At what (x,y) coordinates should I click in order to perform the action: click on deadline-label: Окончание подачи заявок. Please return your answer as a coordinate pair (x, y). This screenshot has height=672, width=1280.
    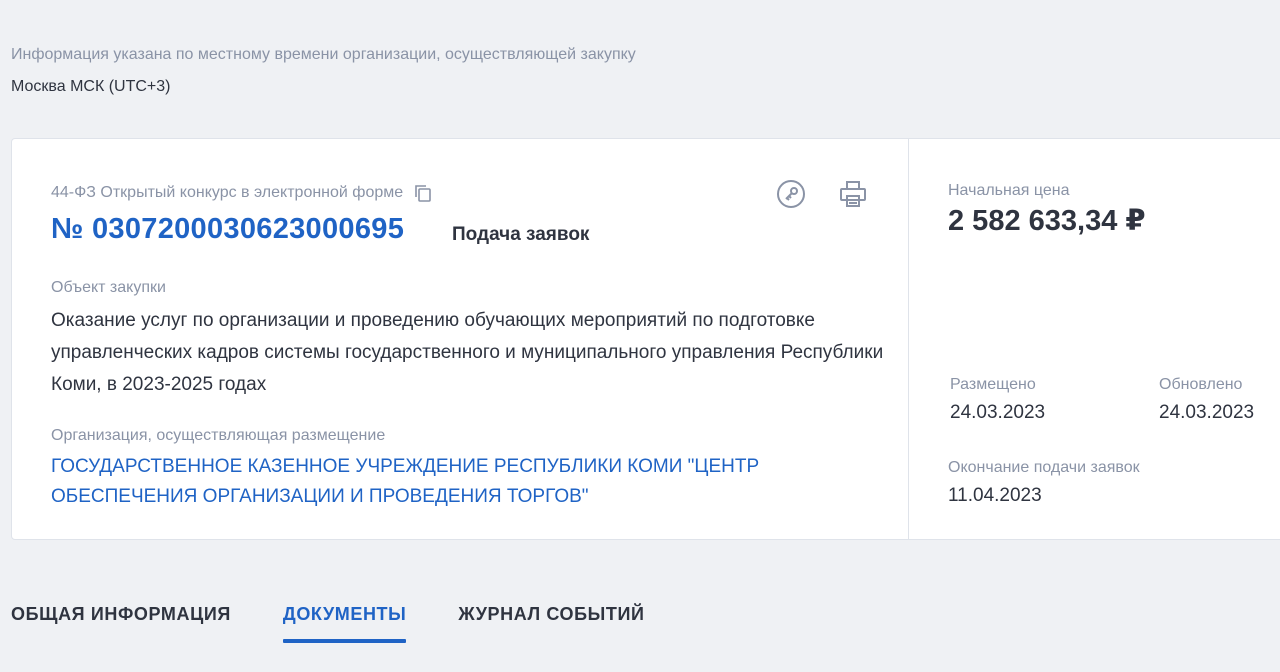
    Looking at the image, I should click on (1044, 467).